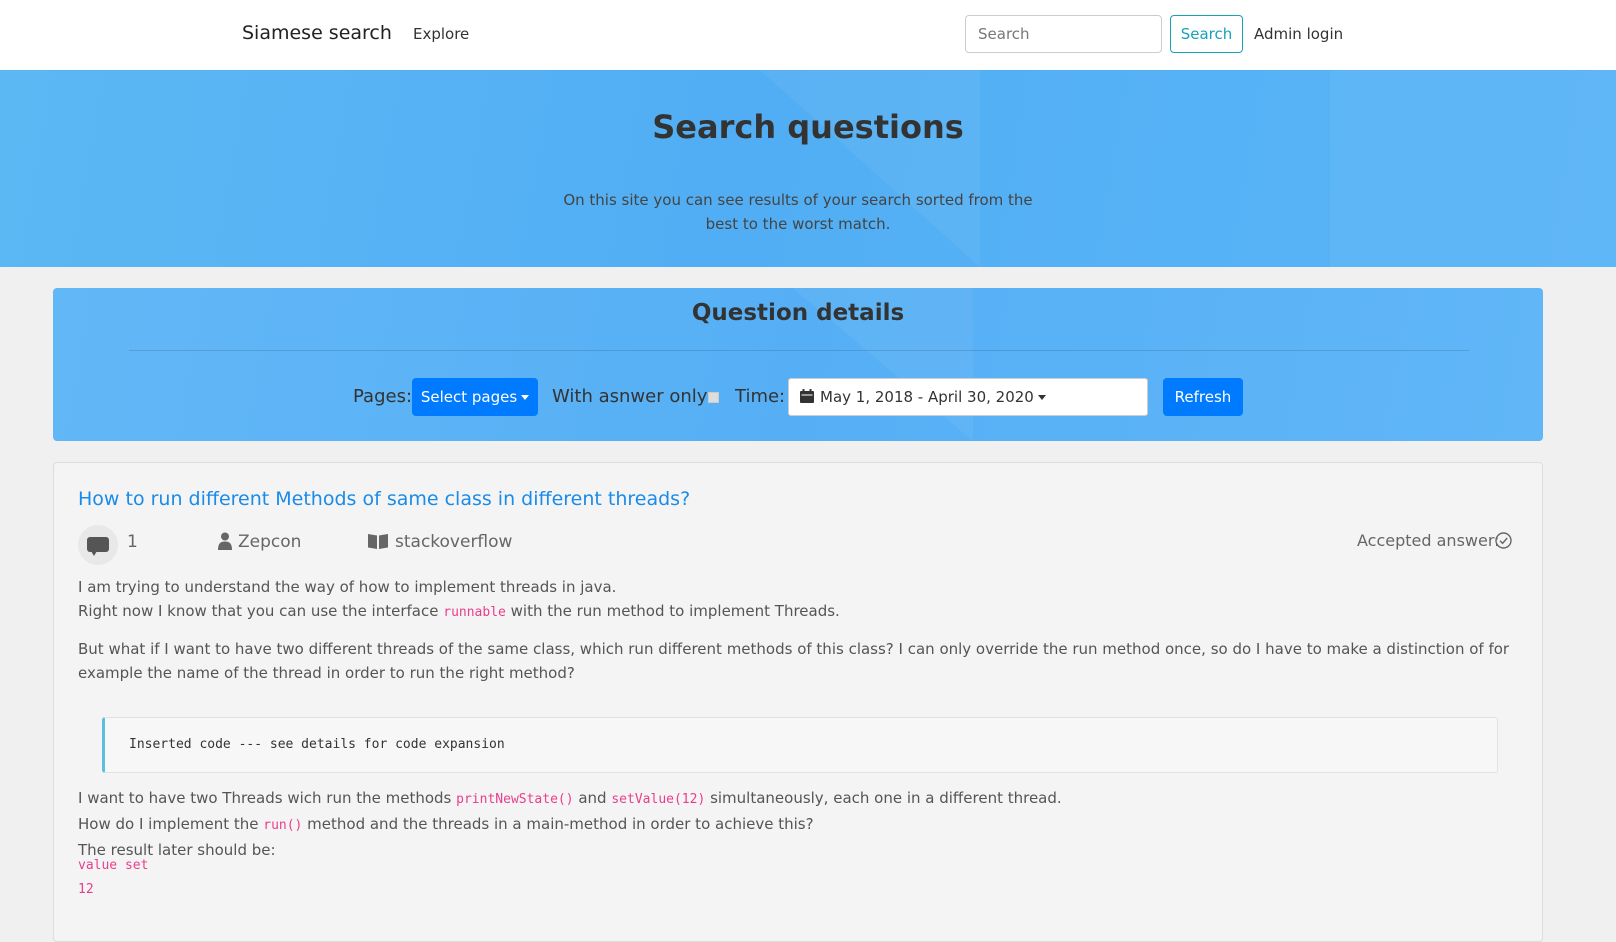 Image resolution: width=1616 pixels, height=942 pixels. What do you see at coordinates (225, 541) in the screenshot?
I see `user-icon` at bounding box center [225, 541].